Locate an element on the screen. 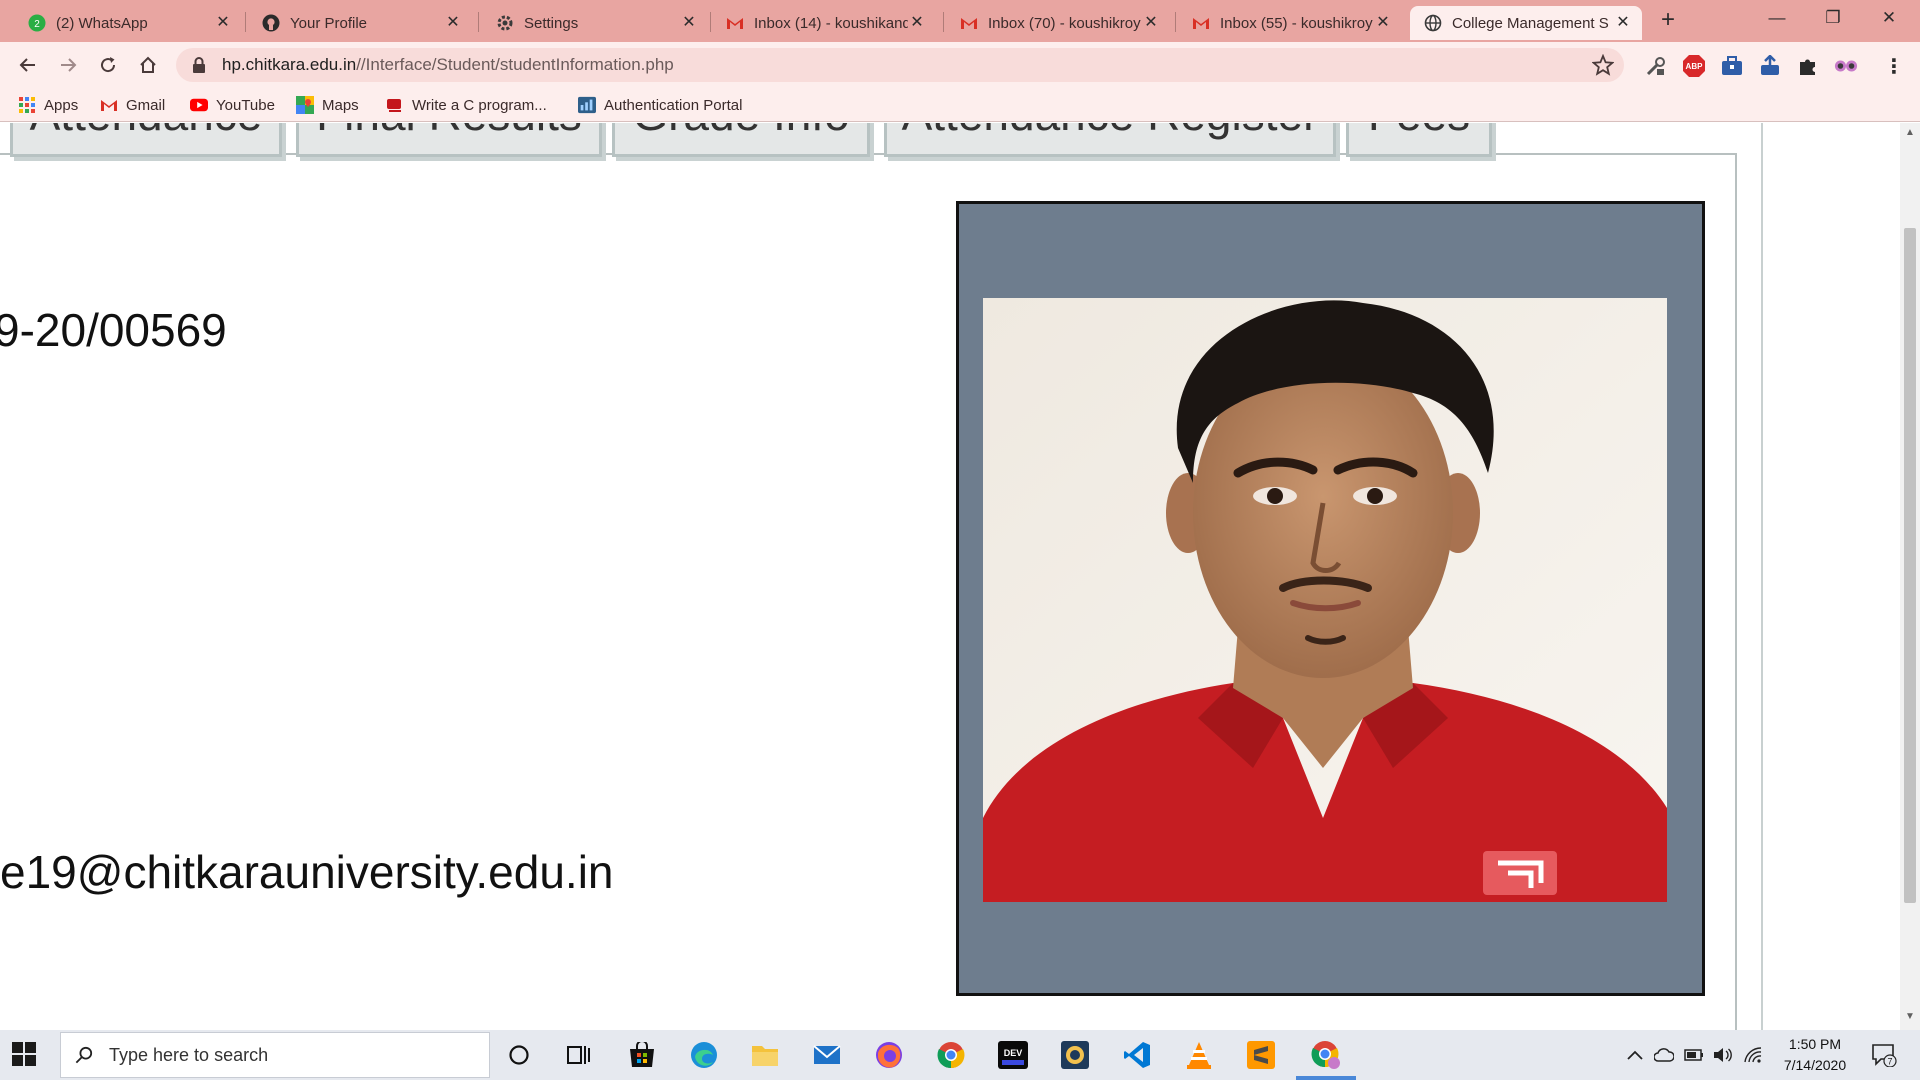  content-outer-border is located at coordinates (1762, 576).